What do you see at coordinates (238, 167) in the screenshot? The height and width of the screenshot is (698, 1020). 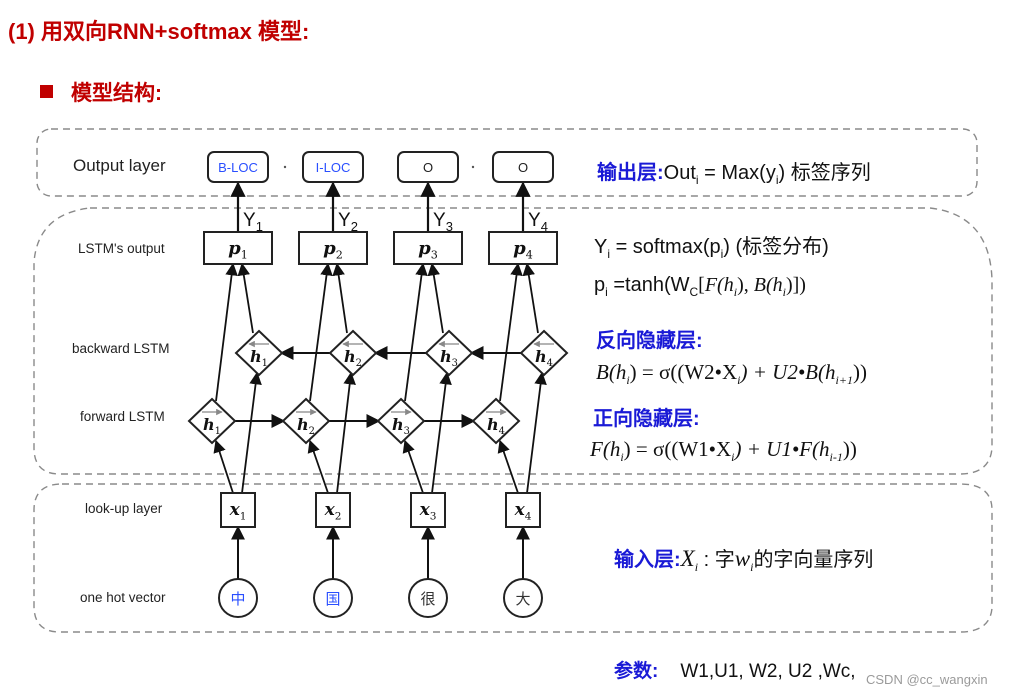 I see `output-tag-label: B-LOC` at bounding box center [238, 167].